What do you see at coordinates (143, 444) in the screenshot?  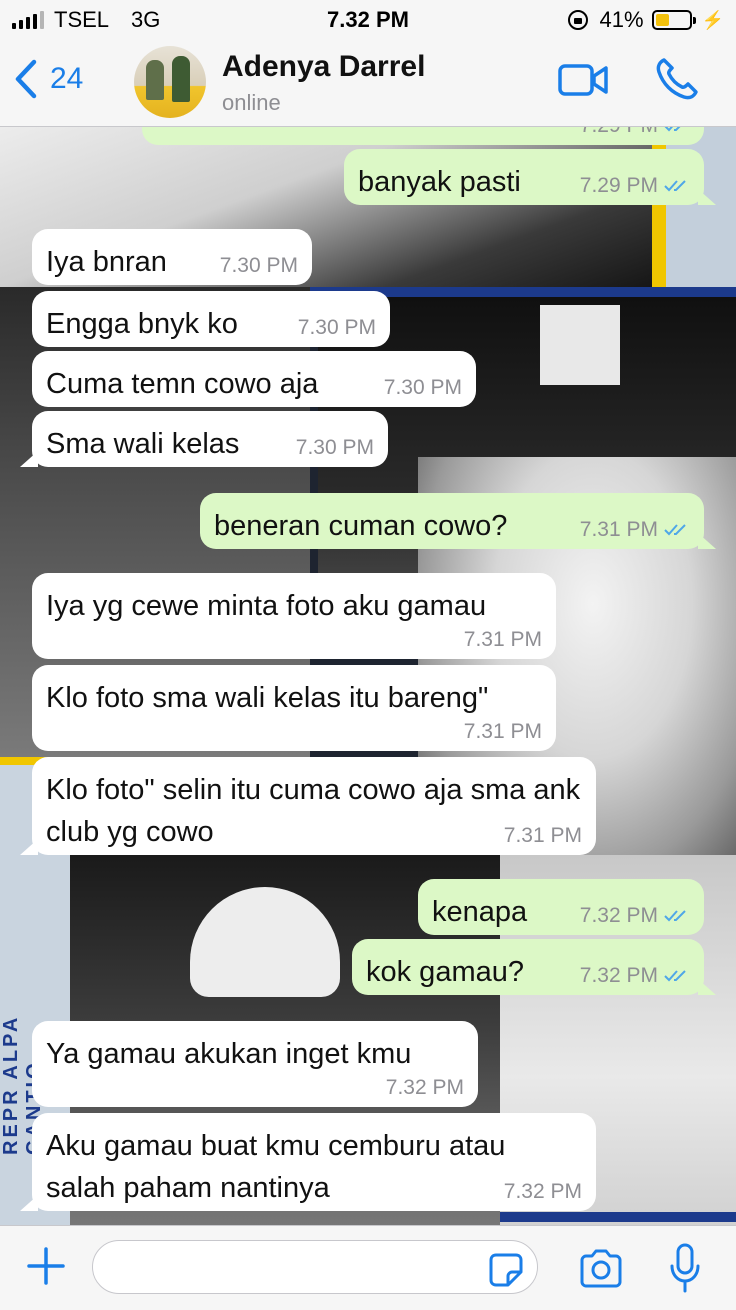 I see `message-text: Sma wali kelas` at bounding box center [143, 444].